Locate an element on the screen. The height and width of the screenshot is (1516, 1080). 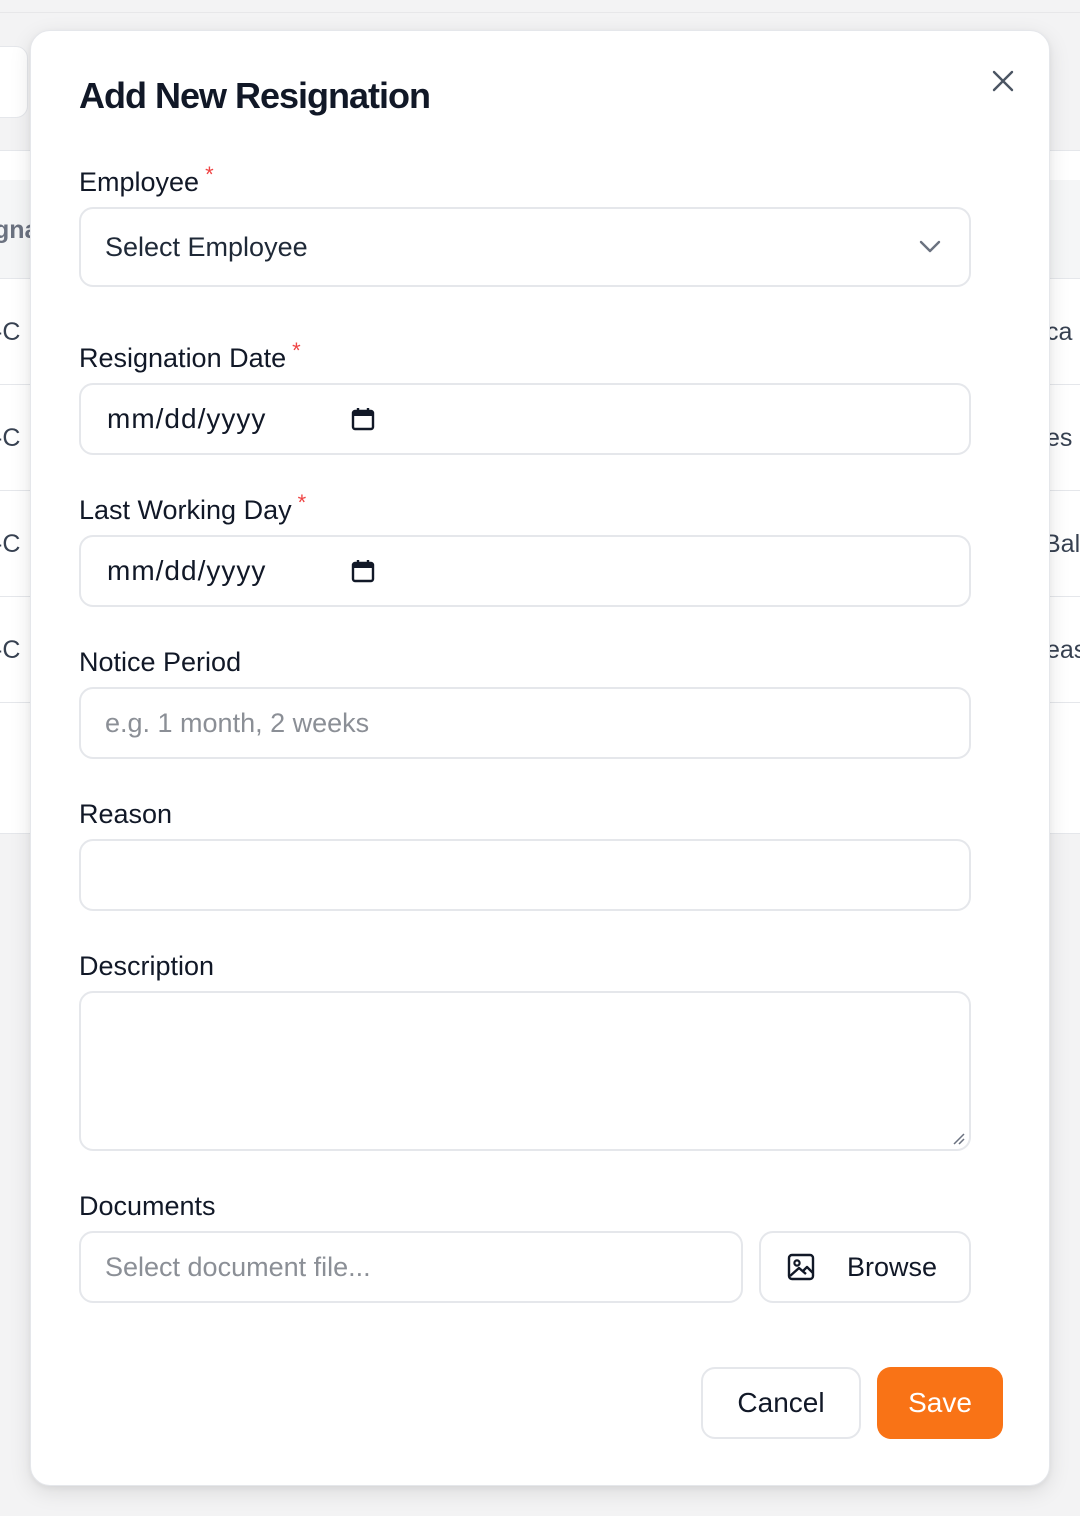
notice-period-label: Notice Period is located at coordinates (160, 662).